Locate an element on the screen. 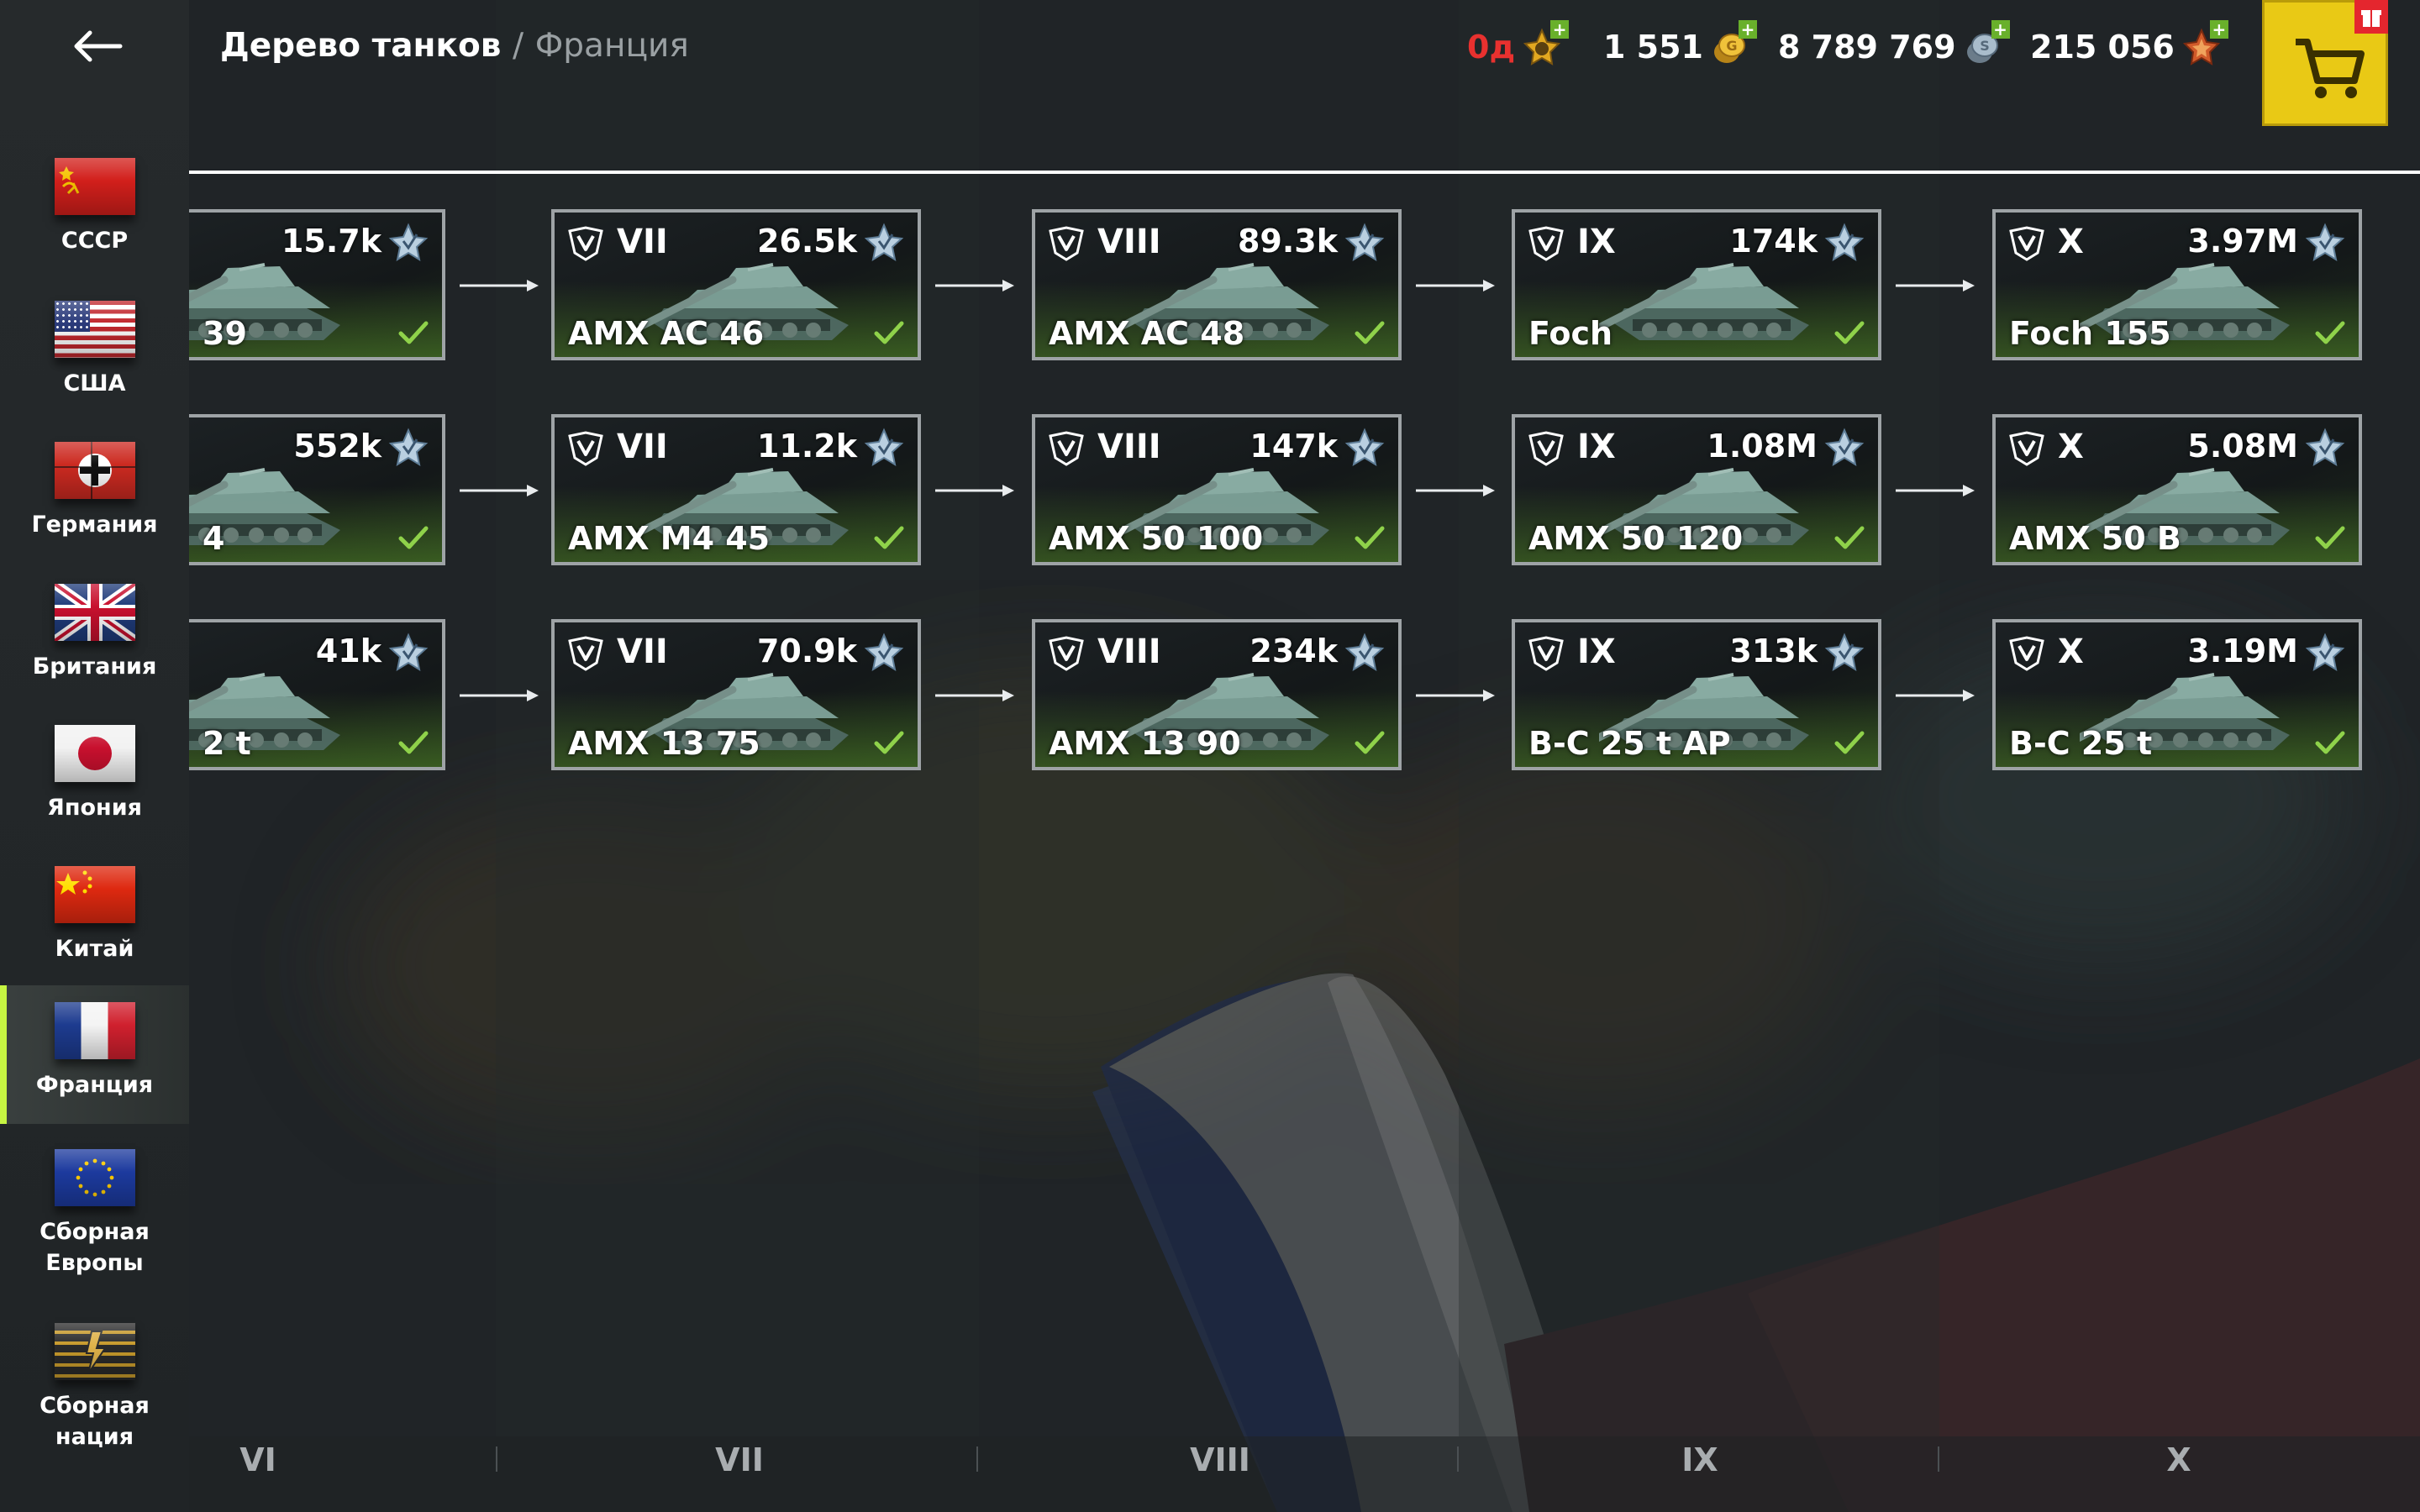 The width and height of the screenshot is (2420, 1512). tank-xp: 15.7k is located at coordinates (331, 241).